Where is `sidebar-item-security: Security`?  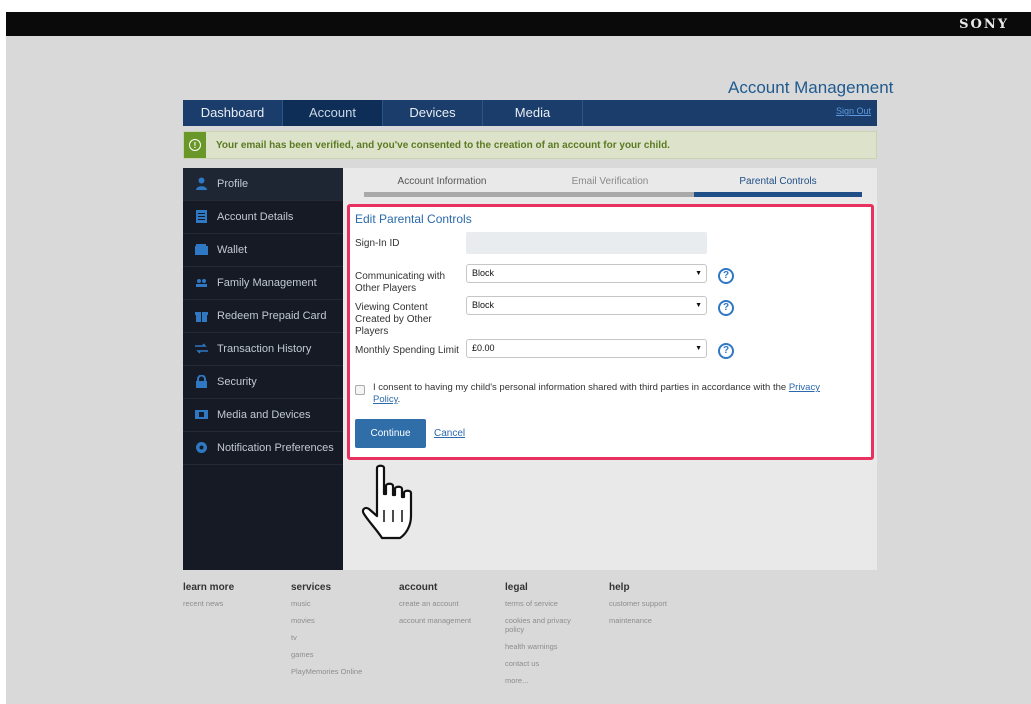
sidebar-item-security: Security is located at coordinates (263, 382).